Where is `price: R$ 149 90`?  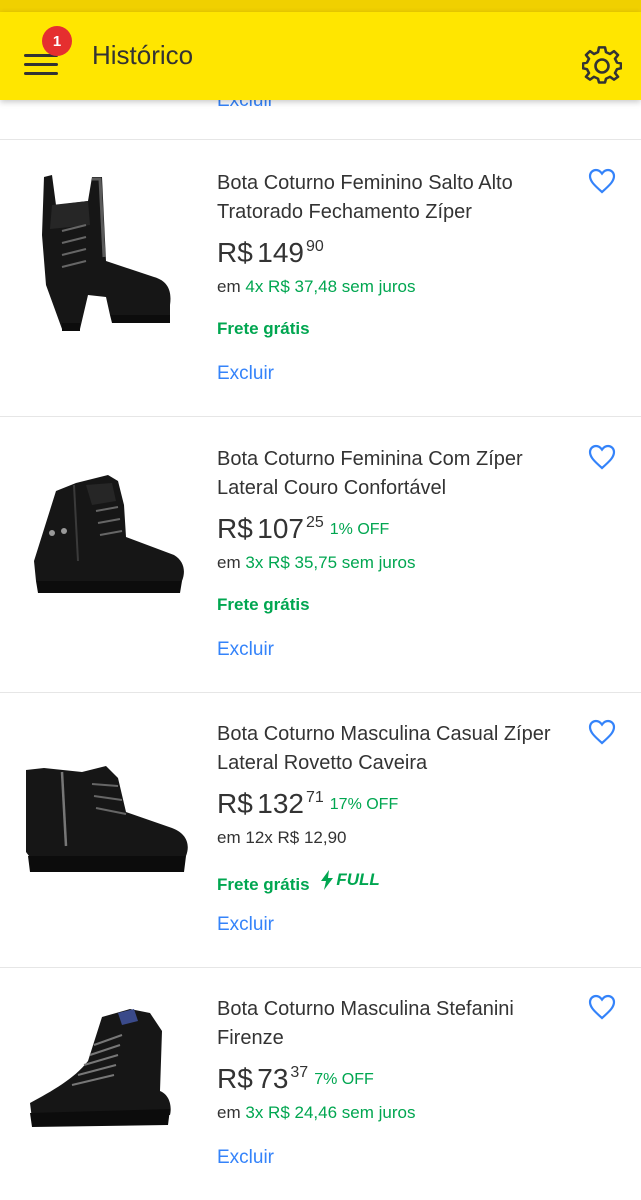
price: R$ 149 90 is located at coordinates (270, 253).